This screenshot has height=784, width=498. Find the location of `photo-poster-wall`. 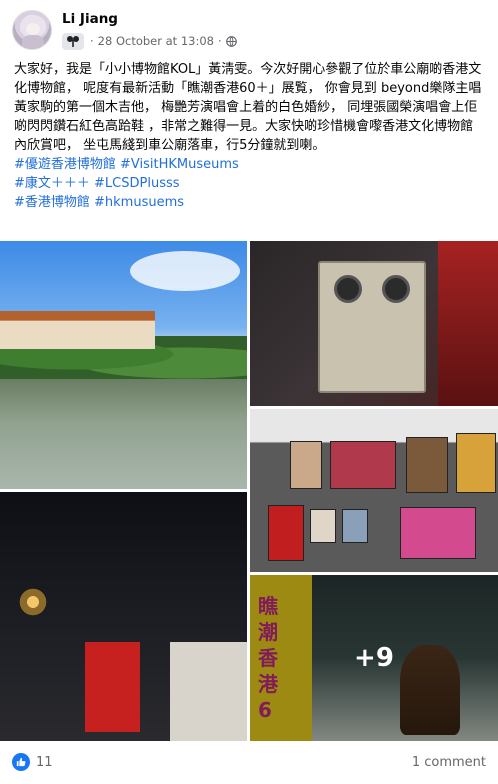

photo-poster-wall is located at coordinates (374, 490).